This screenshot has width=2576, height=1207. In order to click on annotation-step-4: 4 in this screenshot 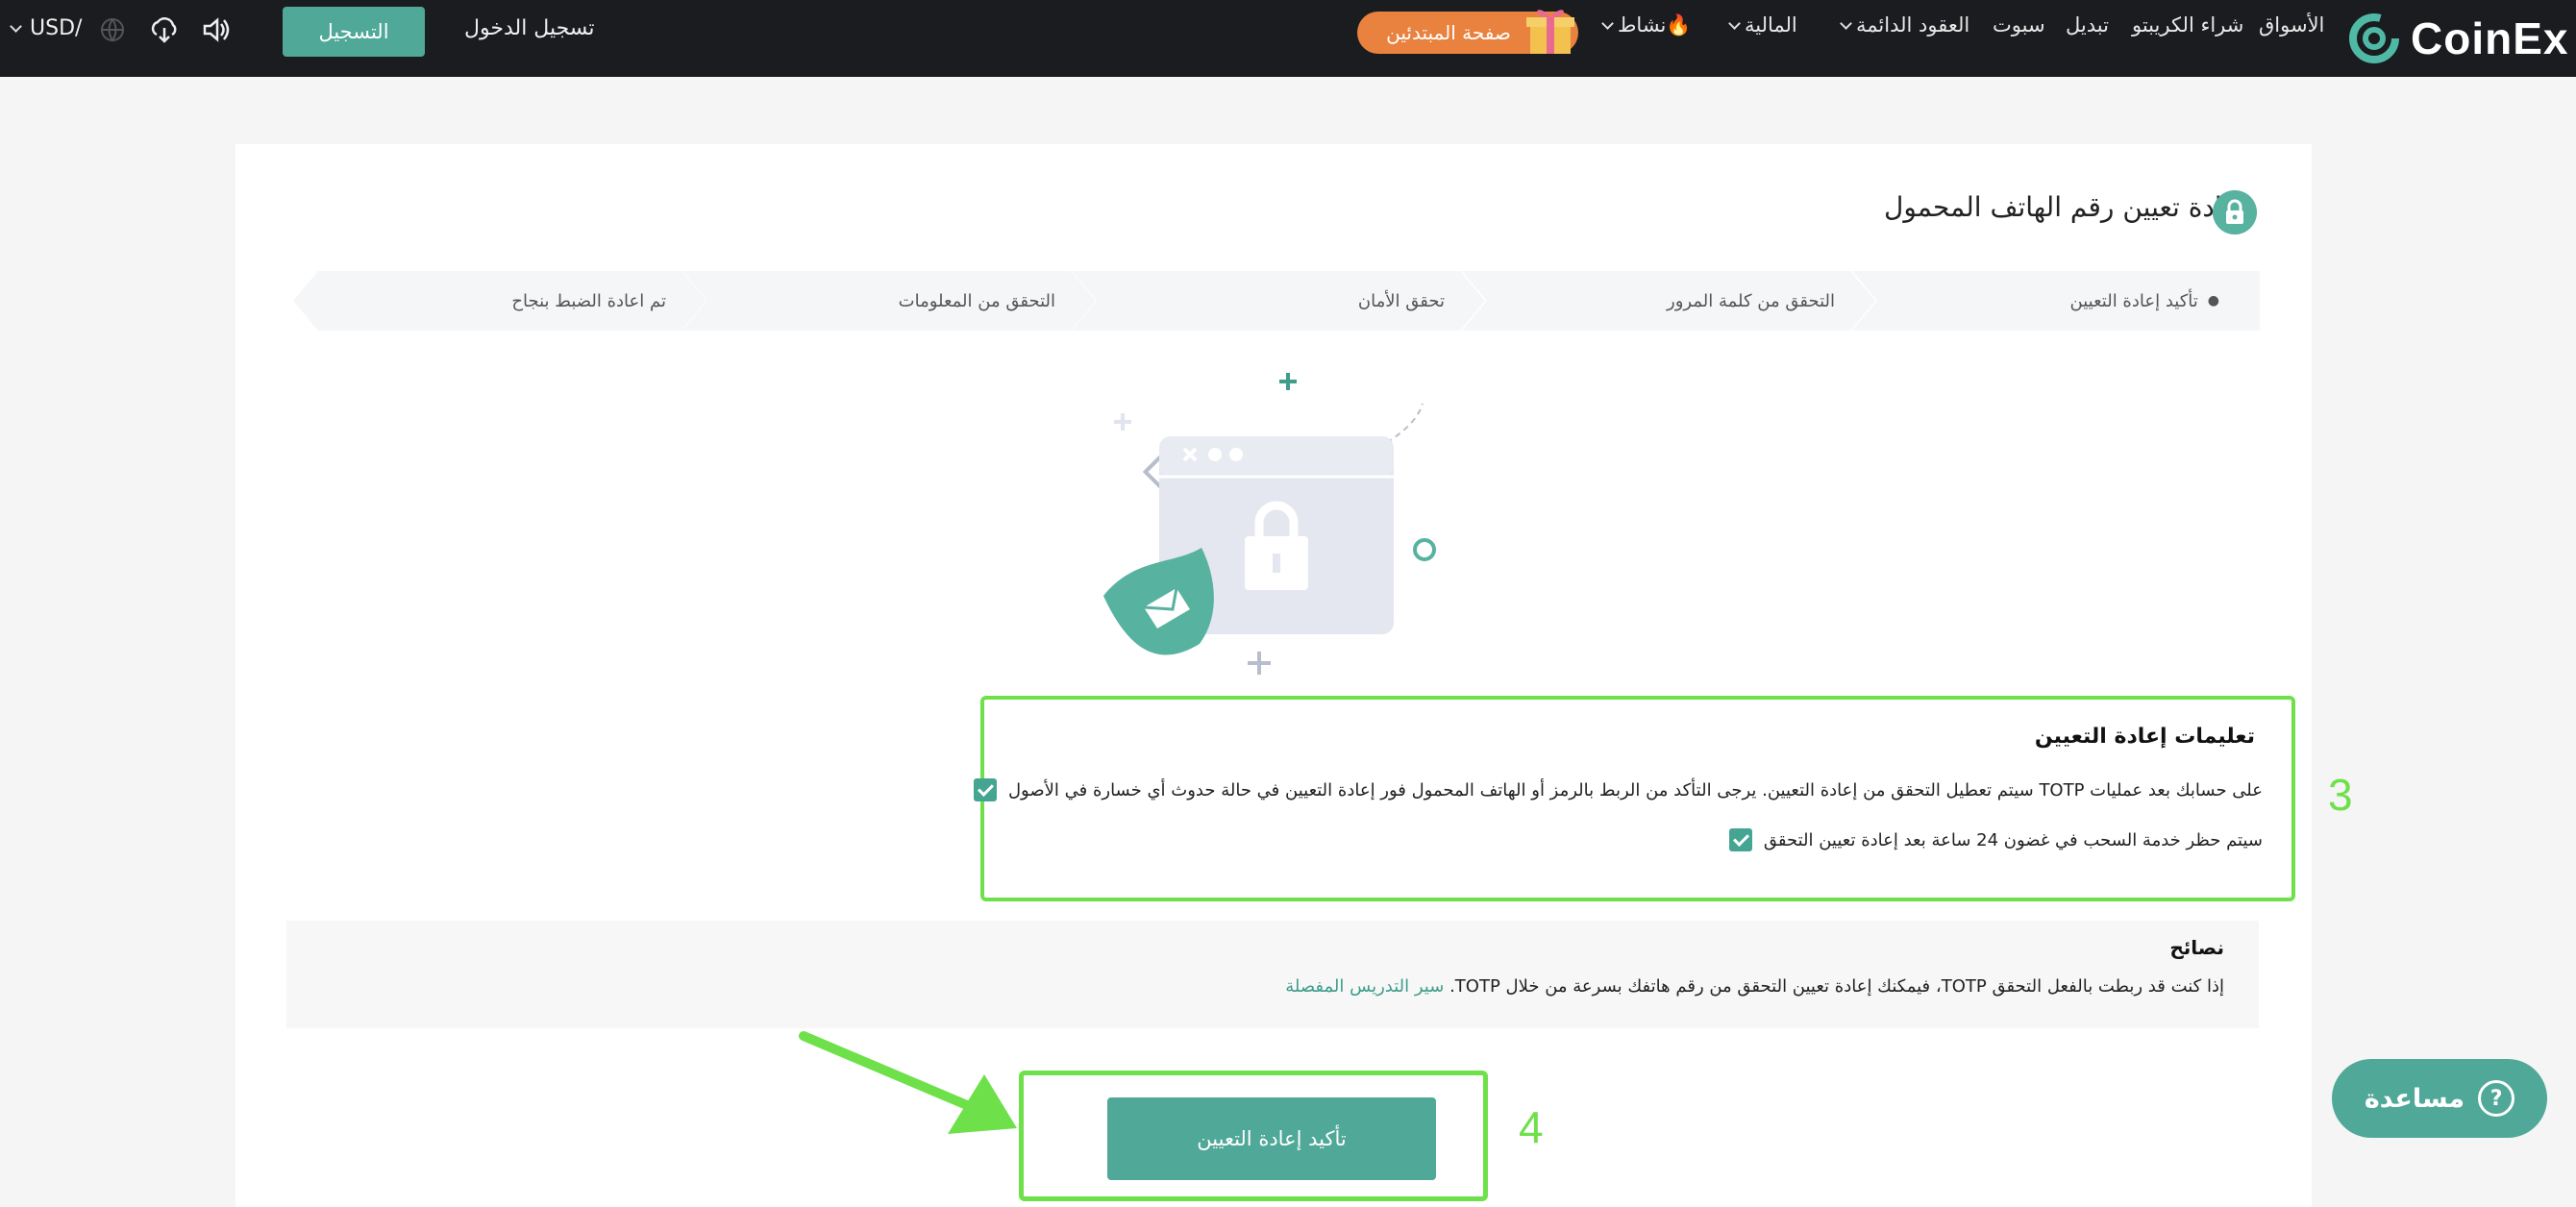, I will do `click(1531, 1127)`.